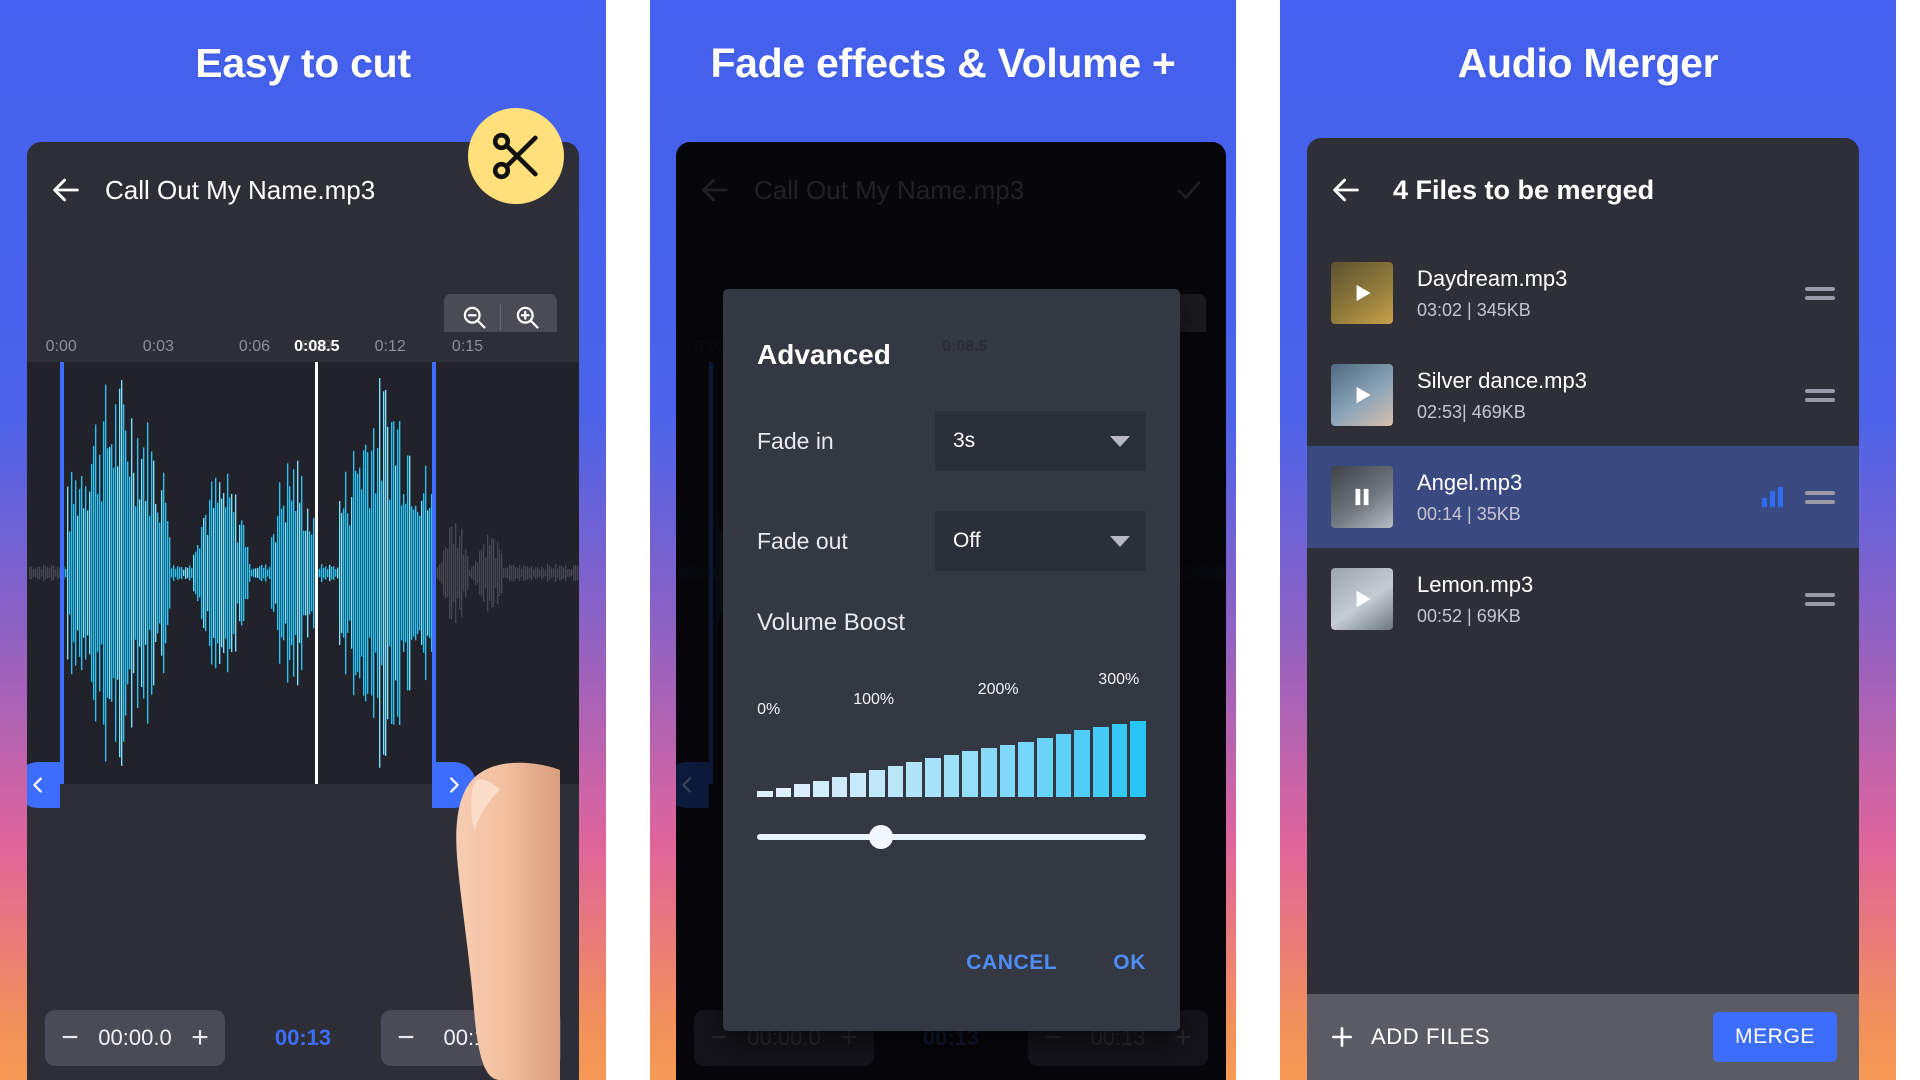 The width and height of the screenshot is (1920, 1080). What do you see at coordinates (967, 540) in the screenshot?
I see `fade-out-value: Off` at bounding box center [967, 540].